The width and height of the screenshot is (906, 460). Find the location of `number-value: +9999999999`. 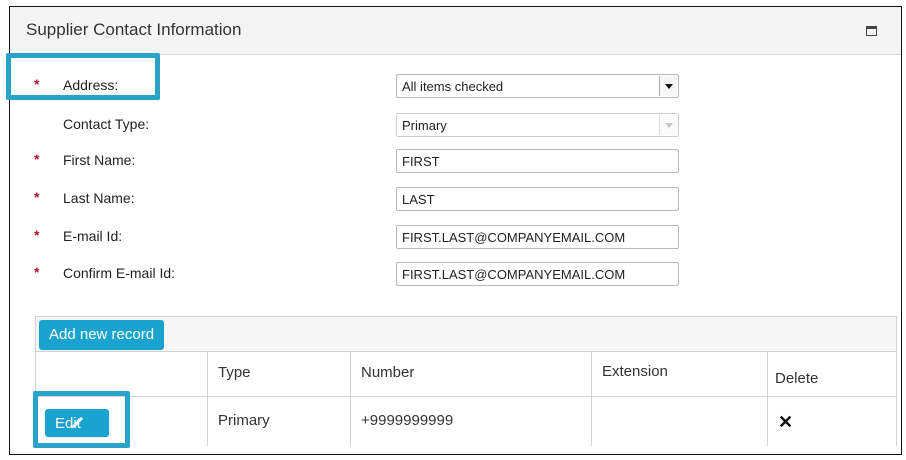

number-value: +9999999999 is located at coordinates (407, 420).